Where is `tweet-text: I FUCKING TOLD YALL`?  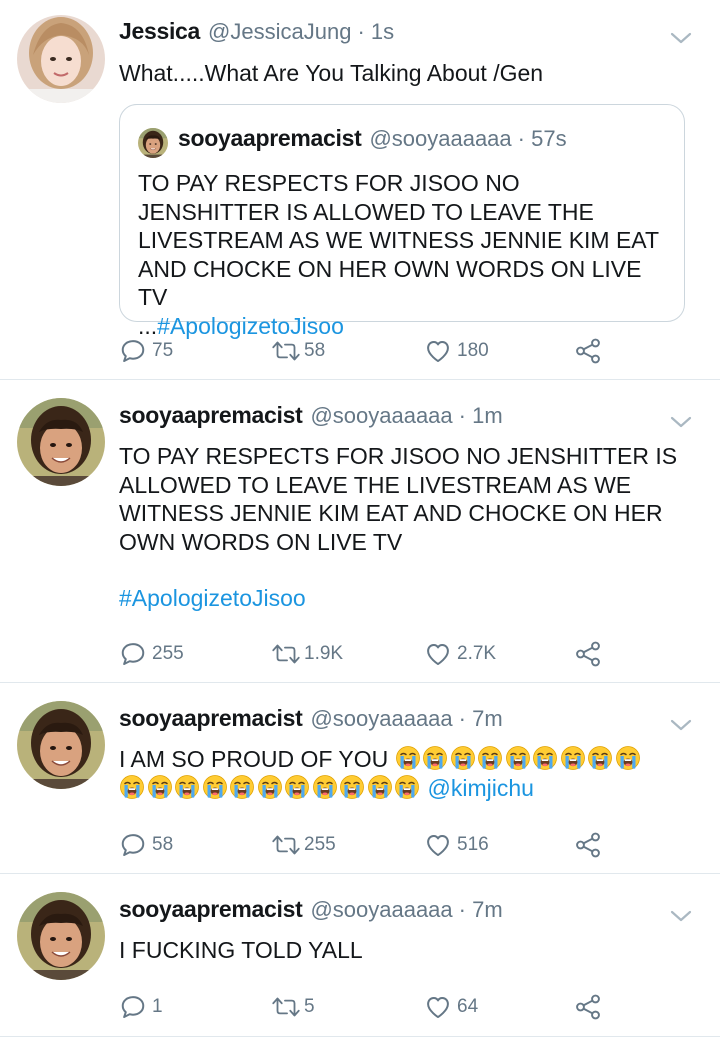 tweet-text: I FUCKING TOLD YALL is located at coordinates (405, 950).